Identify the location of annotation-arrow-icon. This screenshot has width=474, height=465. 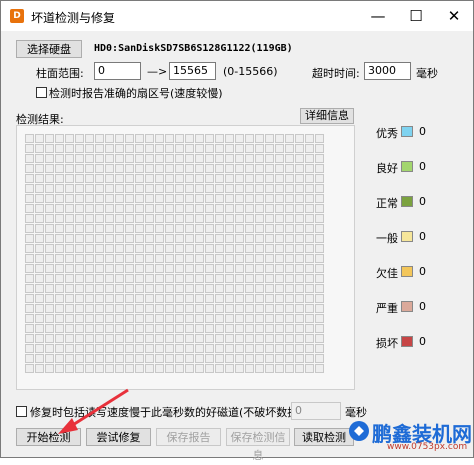
(93, 411).